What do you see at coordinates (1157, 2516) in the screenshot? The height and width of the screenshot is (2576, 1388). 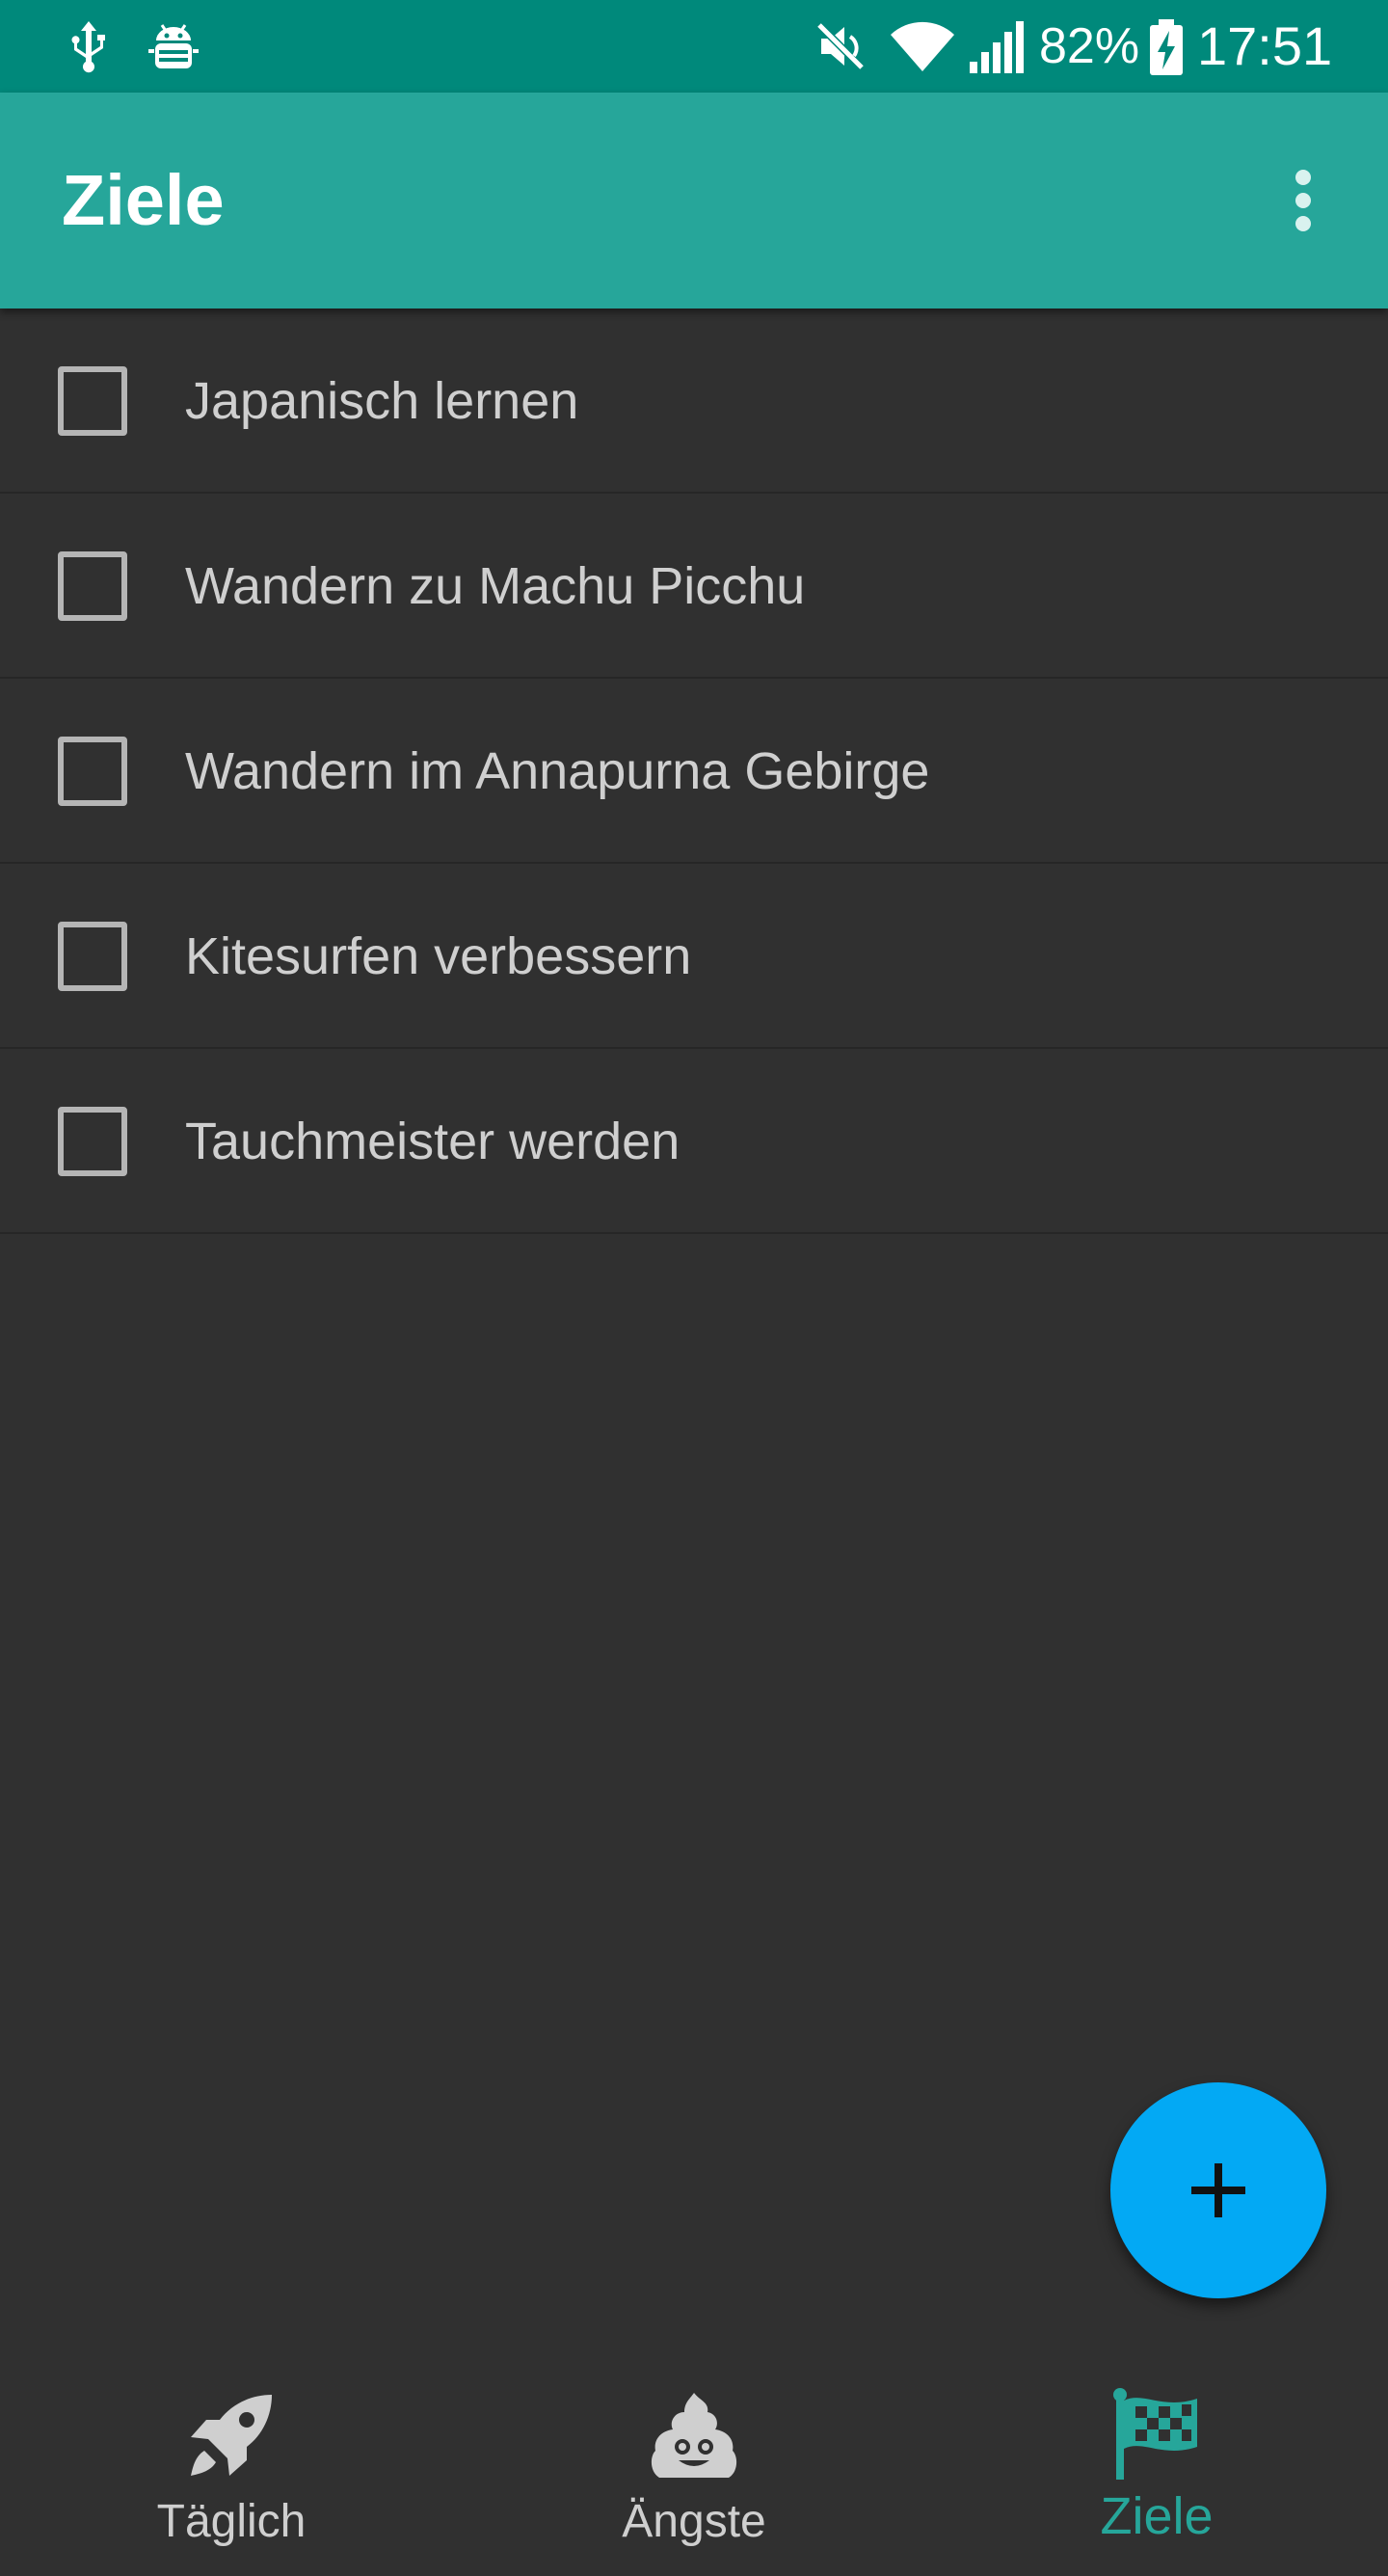 I see `nav-label: Ziele` at bounding box center [1157, 2516].